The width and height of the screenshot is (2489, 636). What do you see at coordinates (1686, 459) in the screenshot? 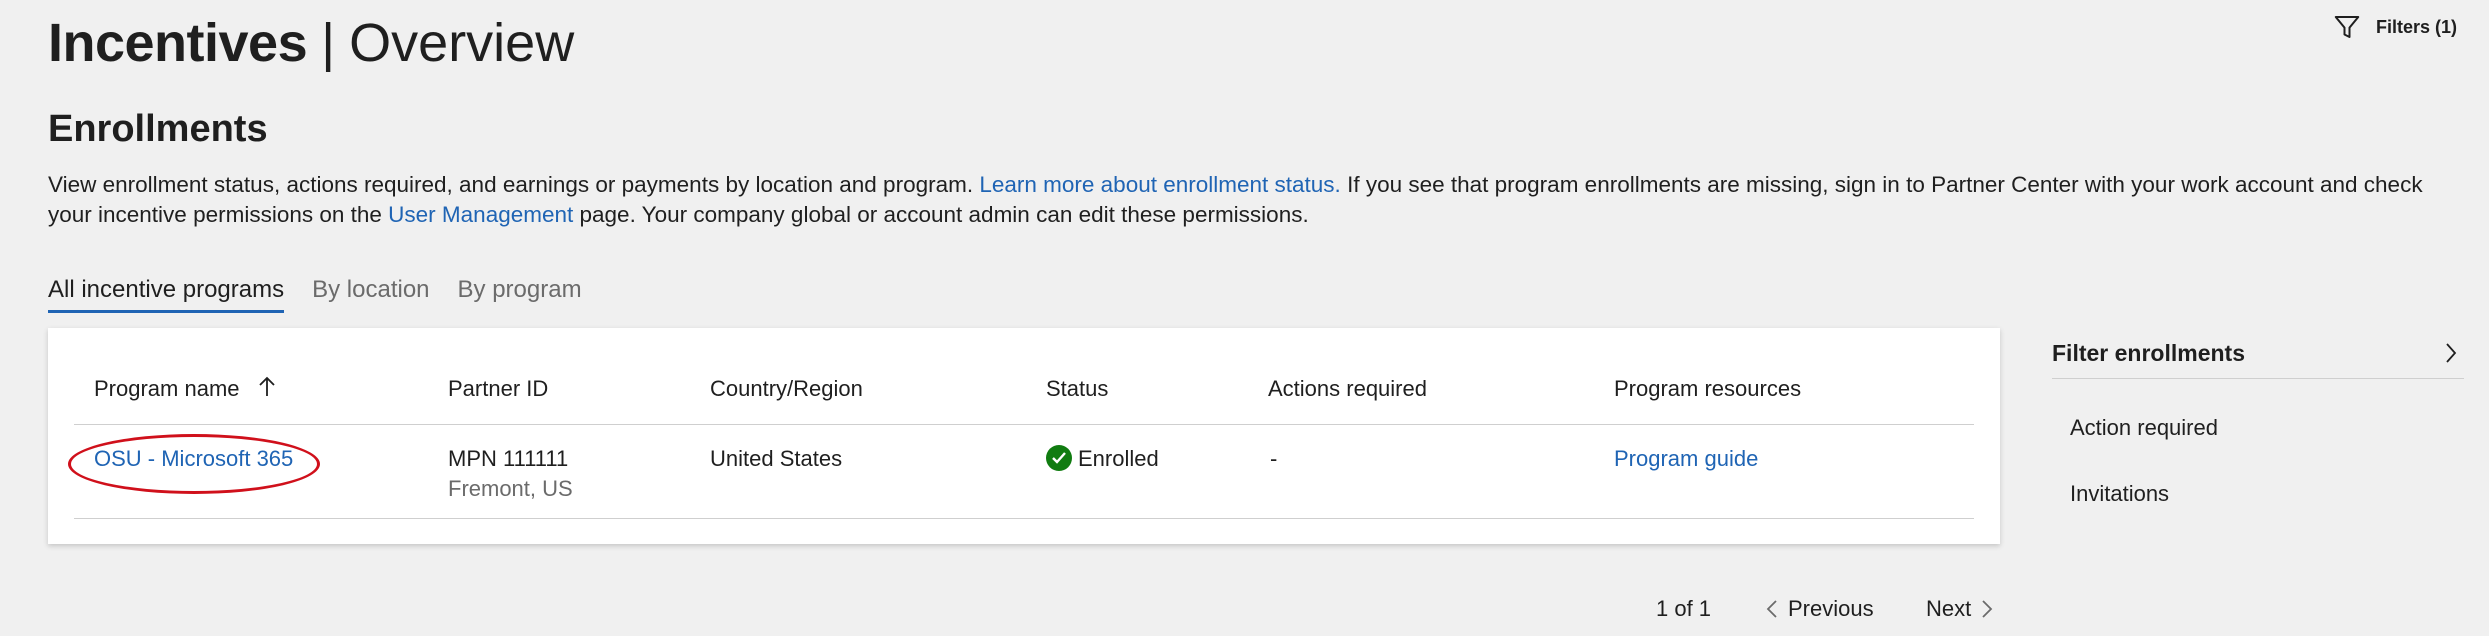
I see `program-guide-link: Program guide` at bounding box center [1686, 459].